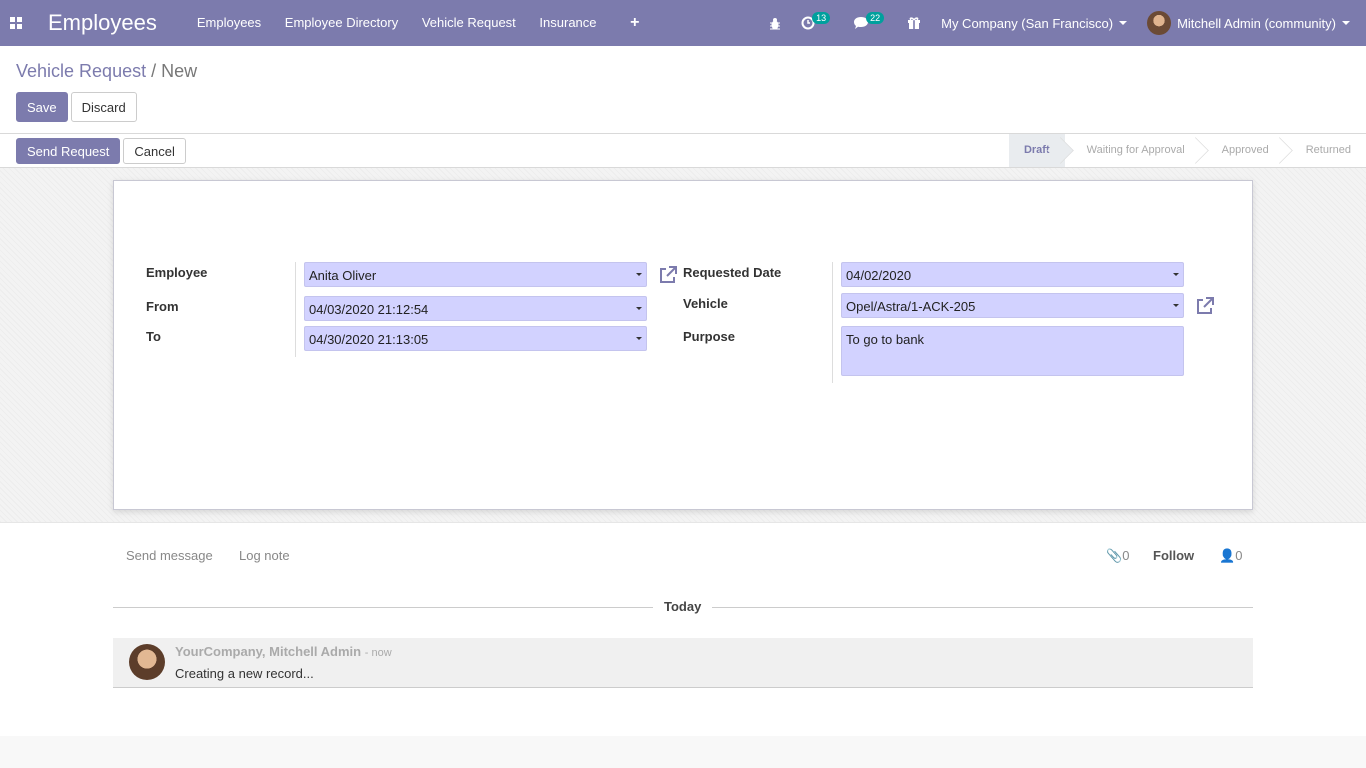 Image resolution: width=1366 pixels, height=768 pixels. What do you see at coordinates (177, 272) in the screenshot?
I see `employee-label: Employee` at bounding box center [177, 272].